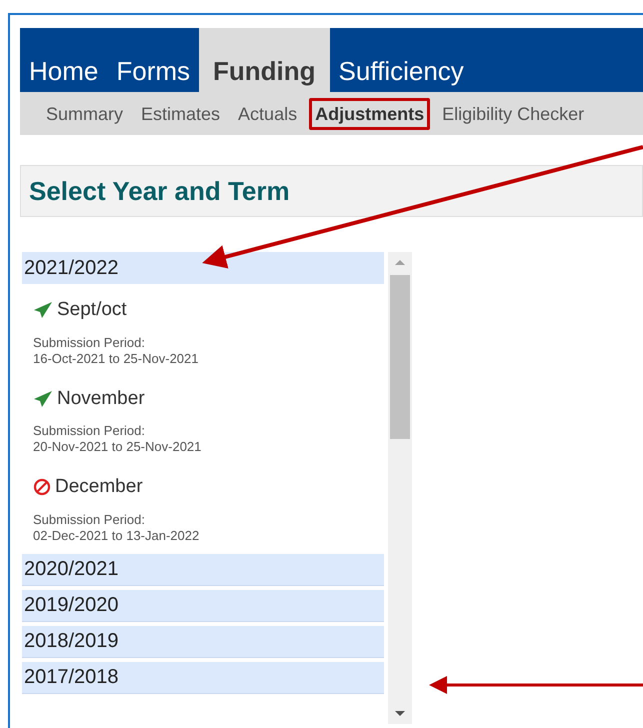 Image resolution: width=643 pixels, height=728 pixels. Describe the element at coordinates (400, 262) in the screenshot. I see `scroll-up-icon` at that location.